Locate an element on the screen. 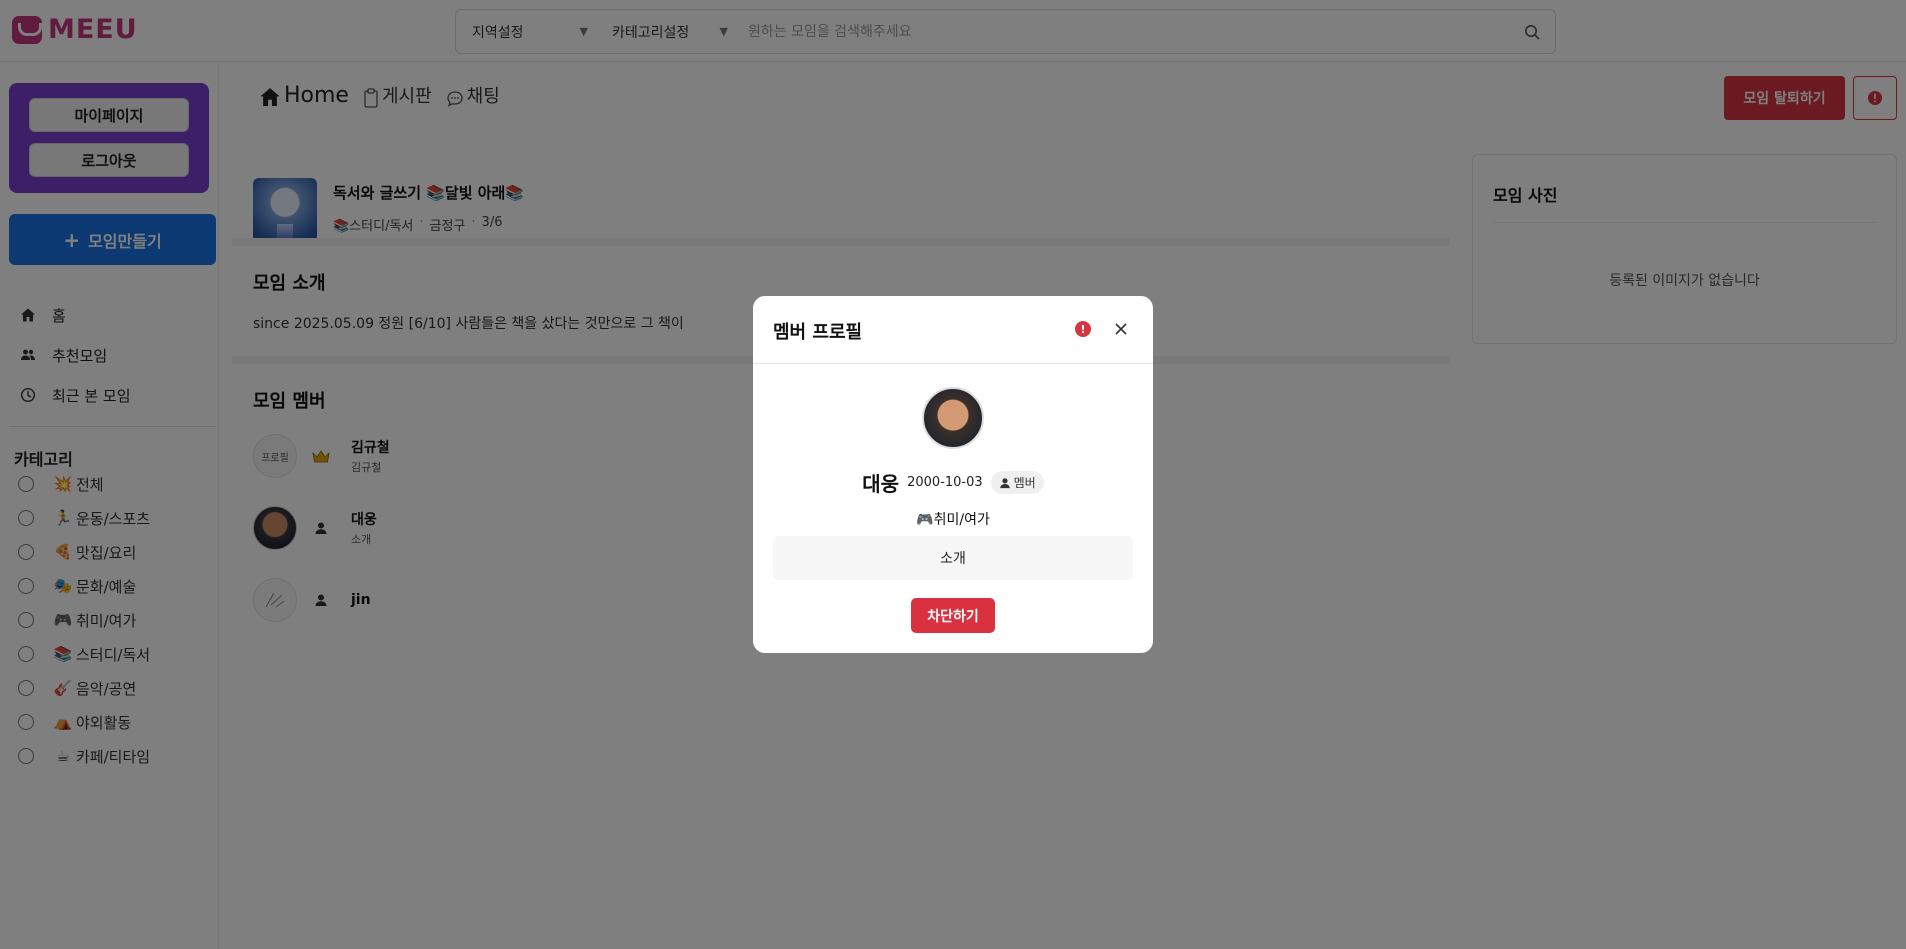 This screenshot has width=1906, height=949. profile-name: 대웅 is located at coordinates (881, 484).